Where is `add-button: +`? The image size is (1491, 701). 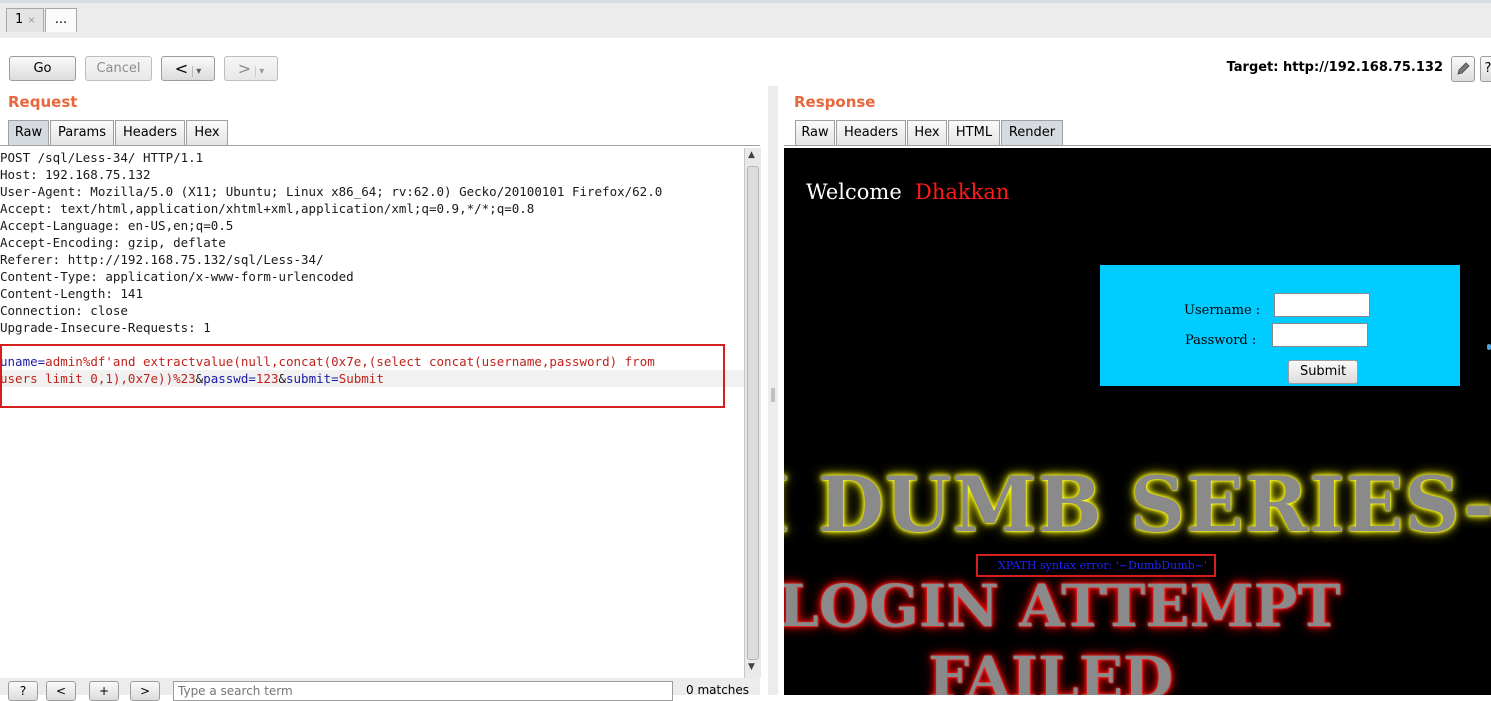 add-button: + is located at coordinates (104, 691).